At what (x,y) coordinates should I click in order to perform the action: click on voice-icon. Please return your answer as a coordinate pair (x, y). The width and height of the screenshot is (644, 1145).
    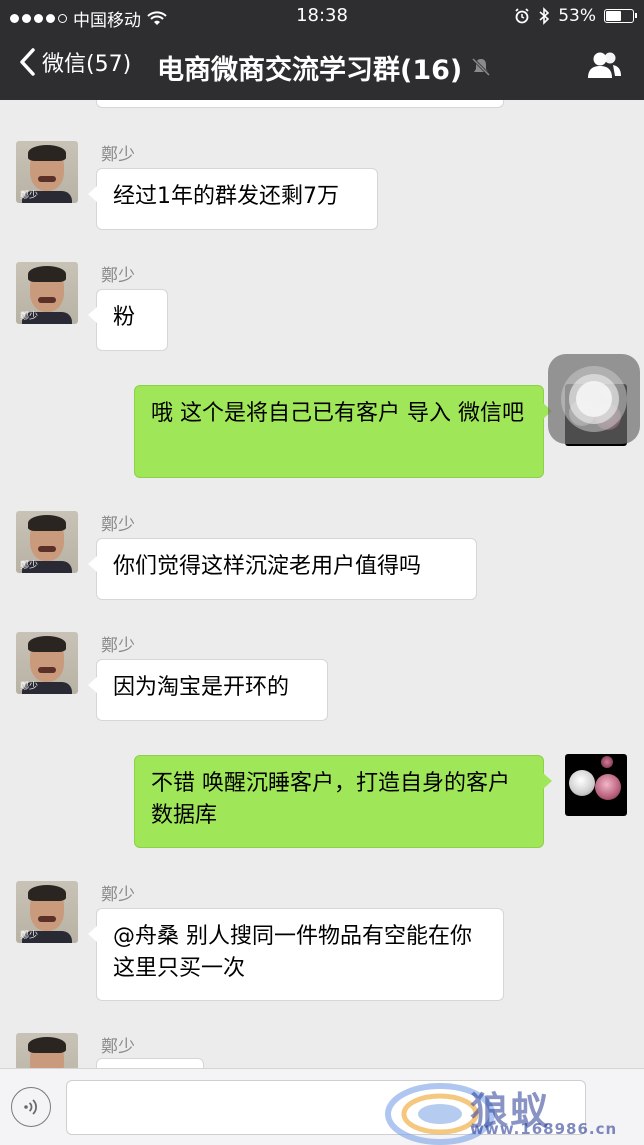
    Looking at the image, I should click on (30, 1107).